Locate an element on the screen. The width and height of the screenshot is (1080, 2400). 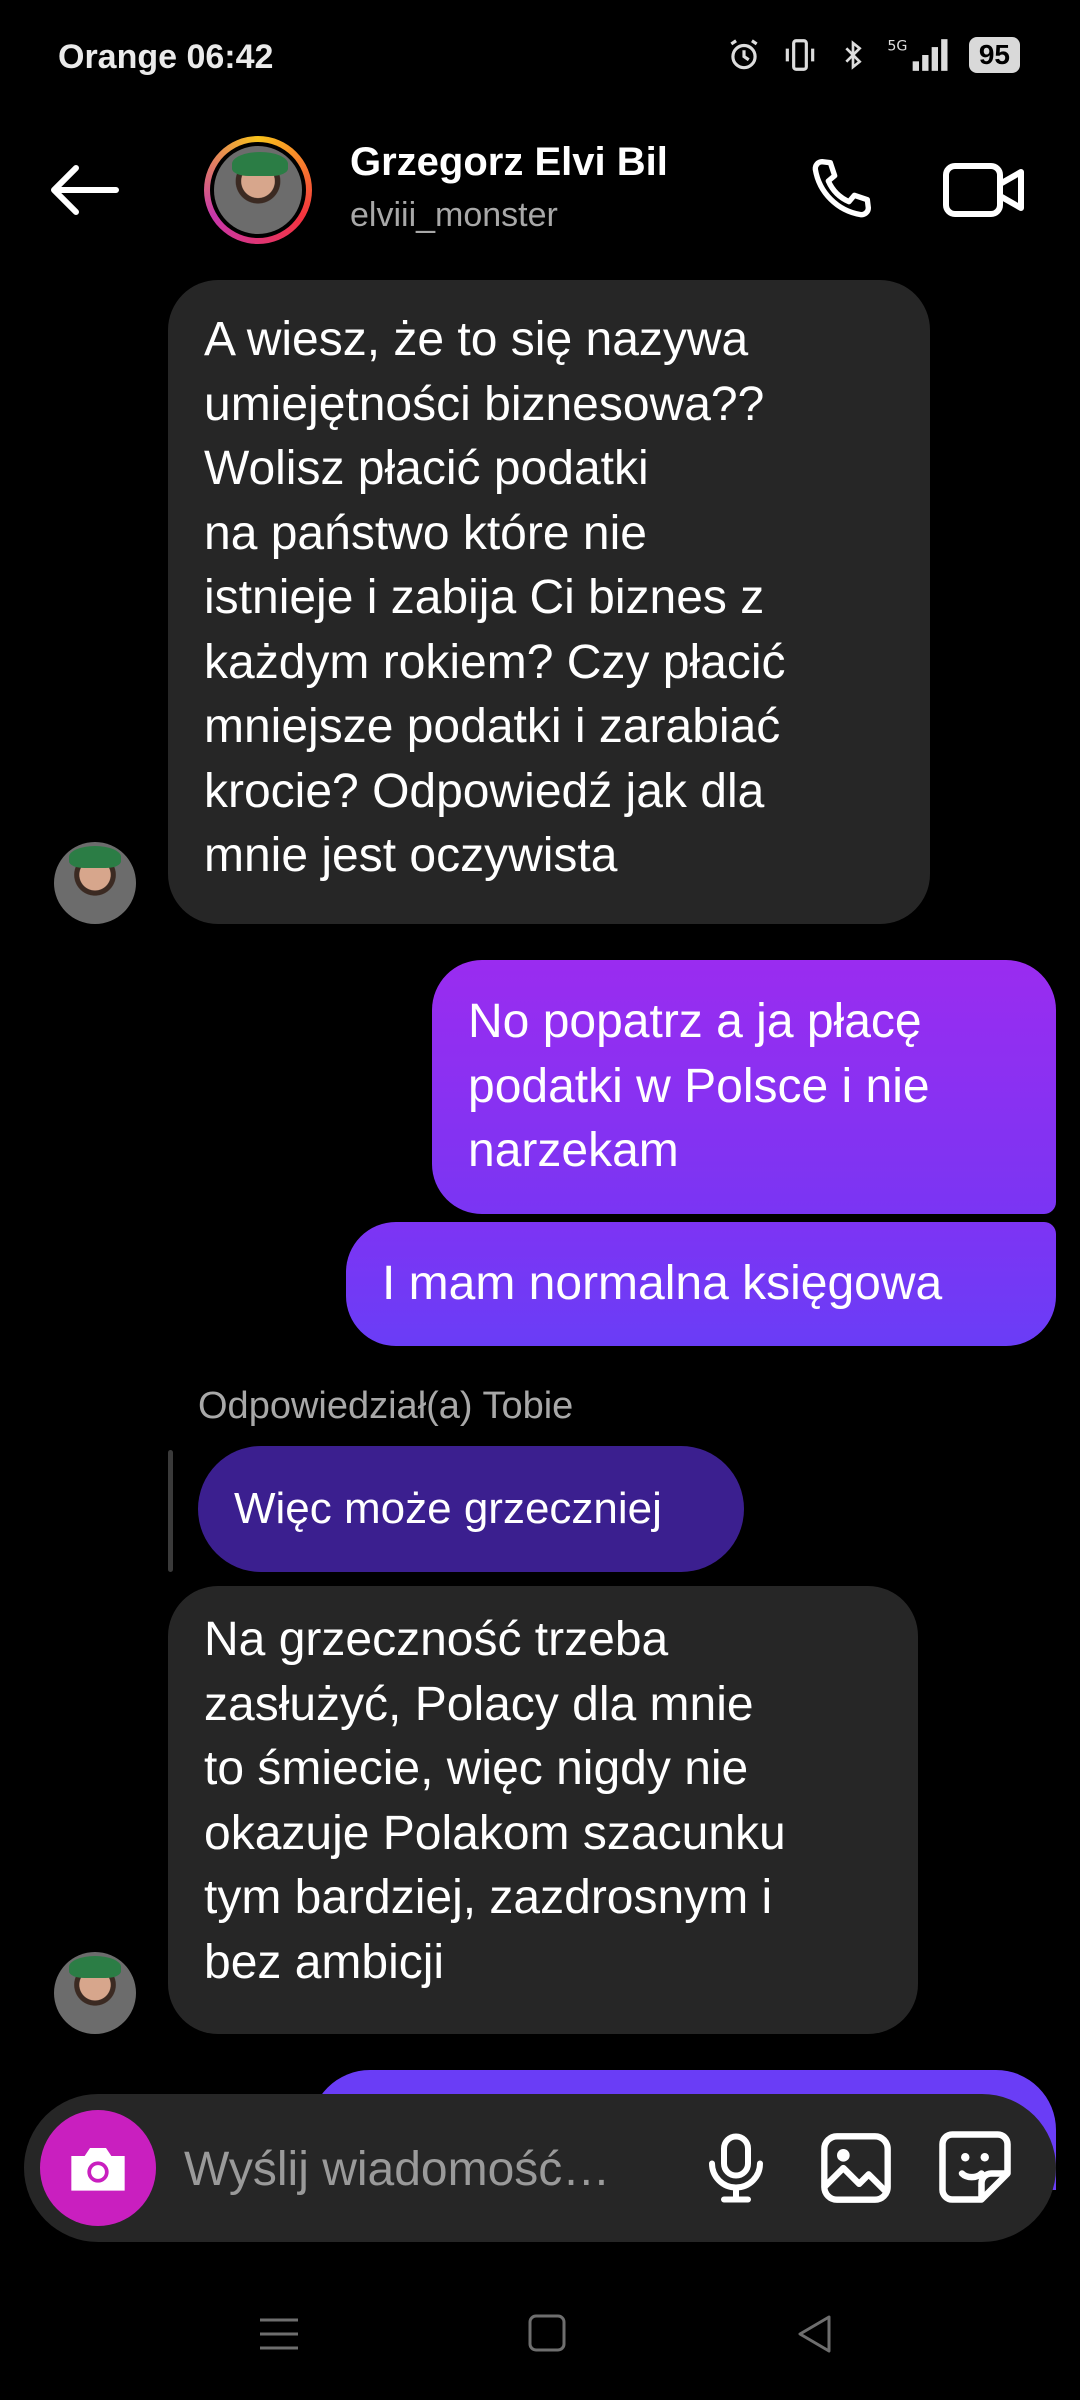
image-icon is located at coordinates (856, 2168).